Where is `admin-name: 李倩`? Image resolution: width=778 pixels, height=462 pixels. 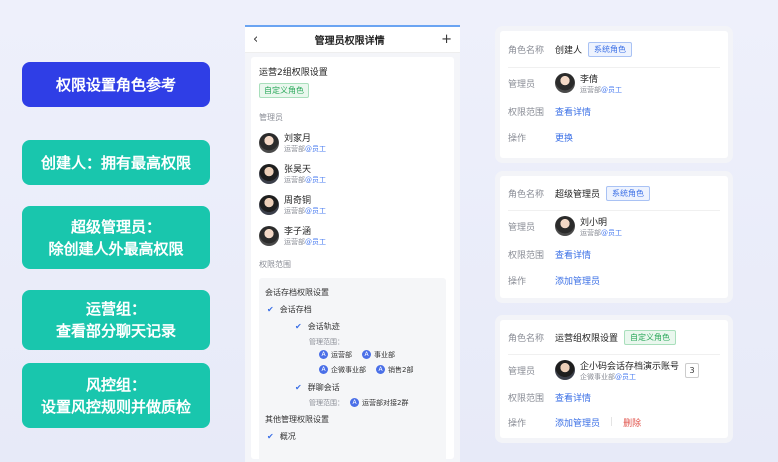 admin-name: 李倩 is located at coordinates (589, 79).